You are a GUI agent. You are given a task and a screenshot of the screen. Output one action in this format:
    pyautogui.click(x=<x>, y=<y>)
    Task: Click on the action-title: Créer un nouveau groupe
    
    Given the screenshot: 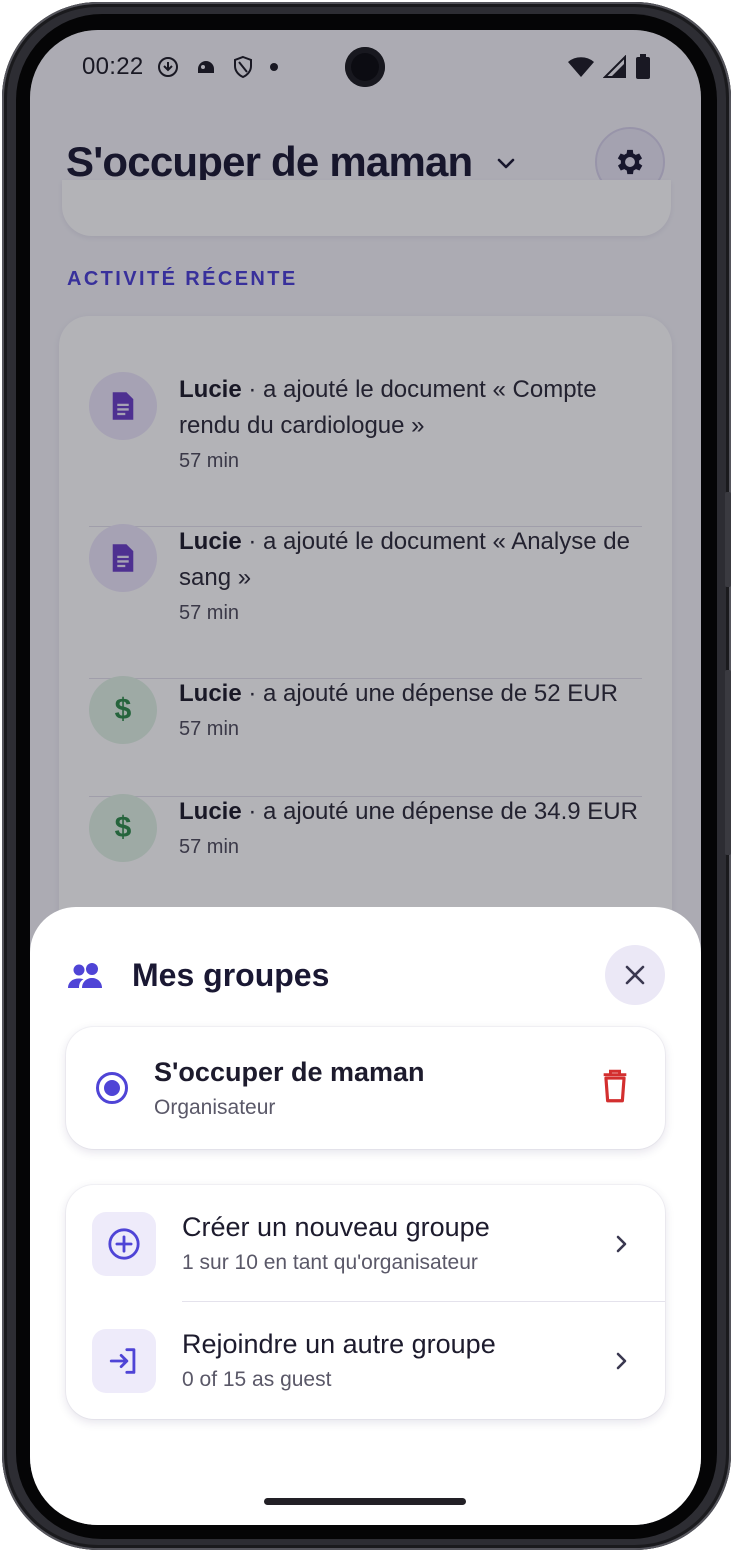 What is the action you would take?
    pyautogui.click(x=336, y=1227)
    